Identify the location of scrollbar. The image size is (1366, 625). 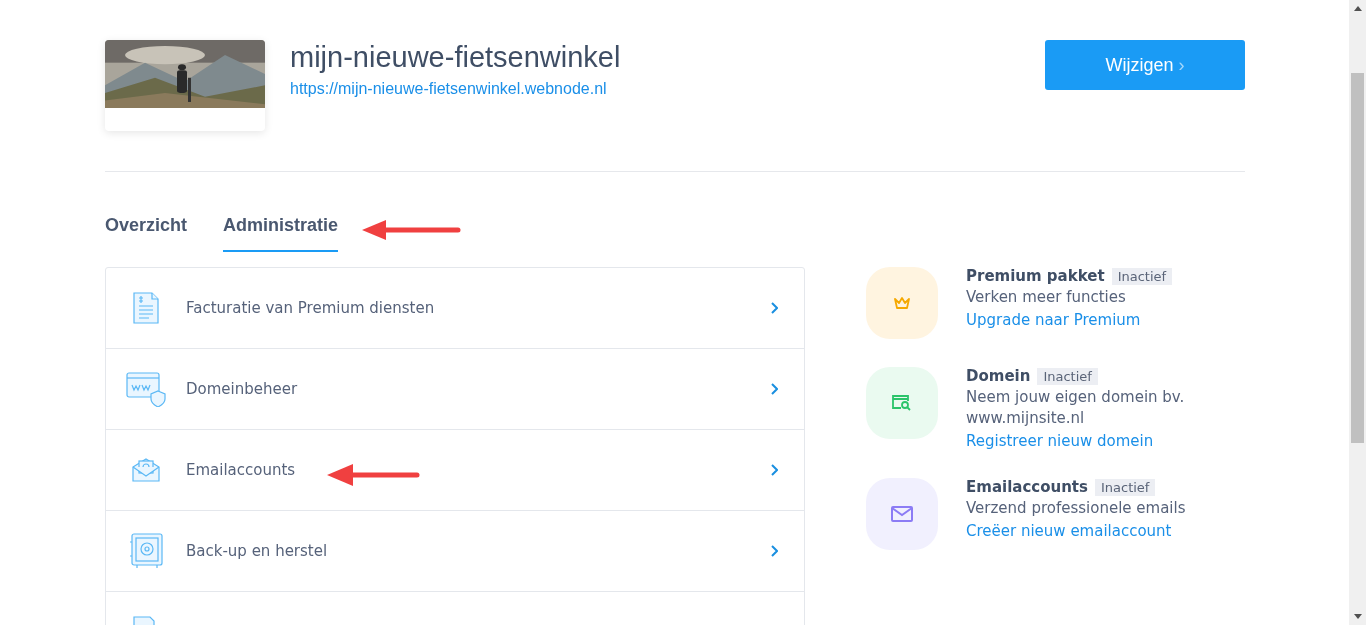
(1357, 312).